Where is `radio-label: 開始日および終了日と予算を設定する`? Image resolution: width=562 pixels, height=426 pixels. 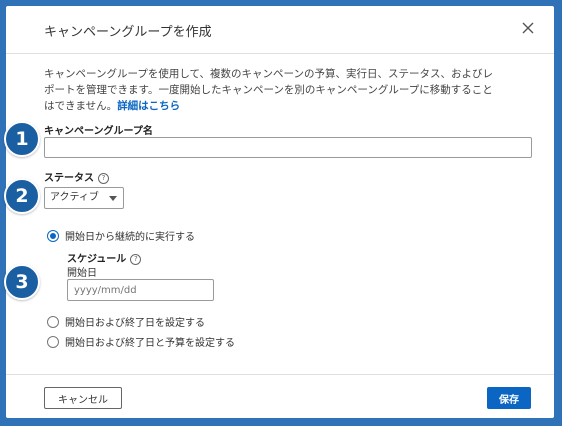
radio-label: 開始日および終了日と予算を設定する is located at coordinates (150, 343).